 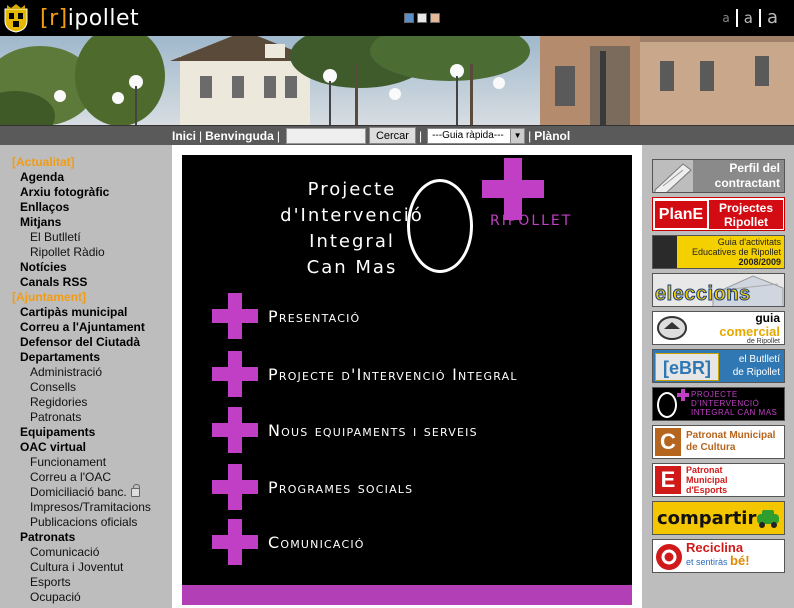 What do you see at coordinates (325, 135) in the screenshot?
I see `search-input` at bounding box center [325, 135].